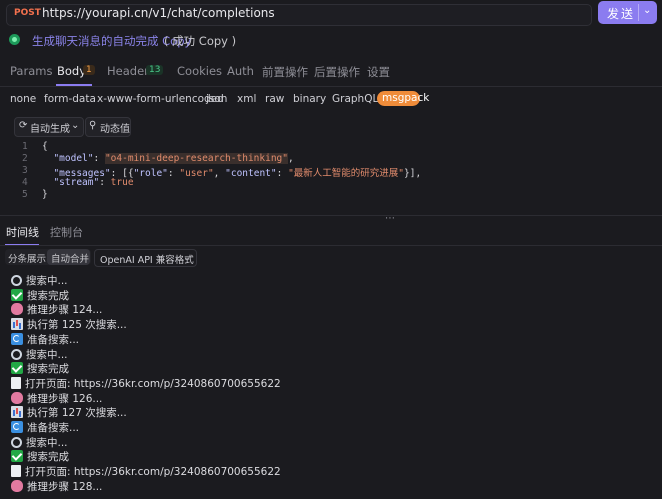 The width and height of the screenshot is (662, 499). Describe the element at coordinates (240, 71) in the screenshot. I see `tab-auth: Auth` at that location.